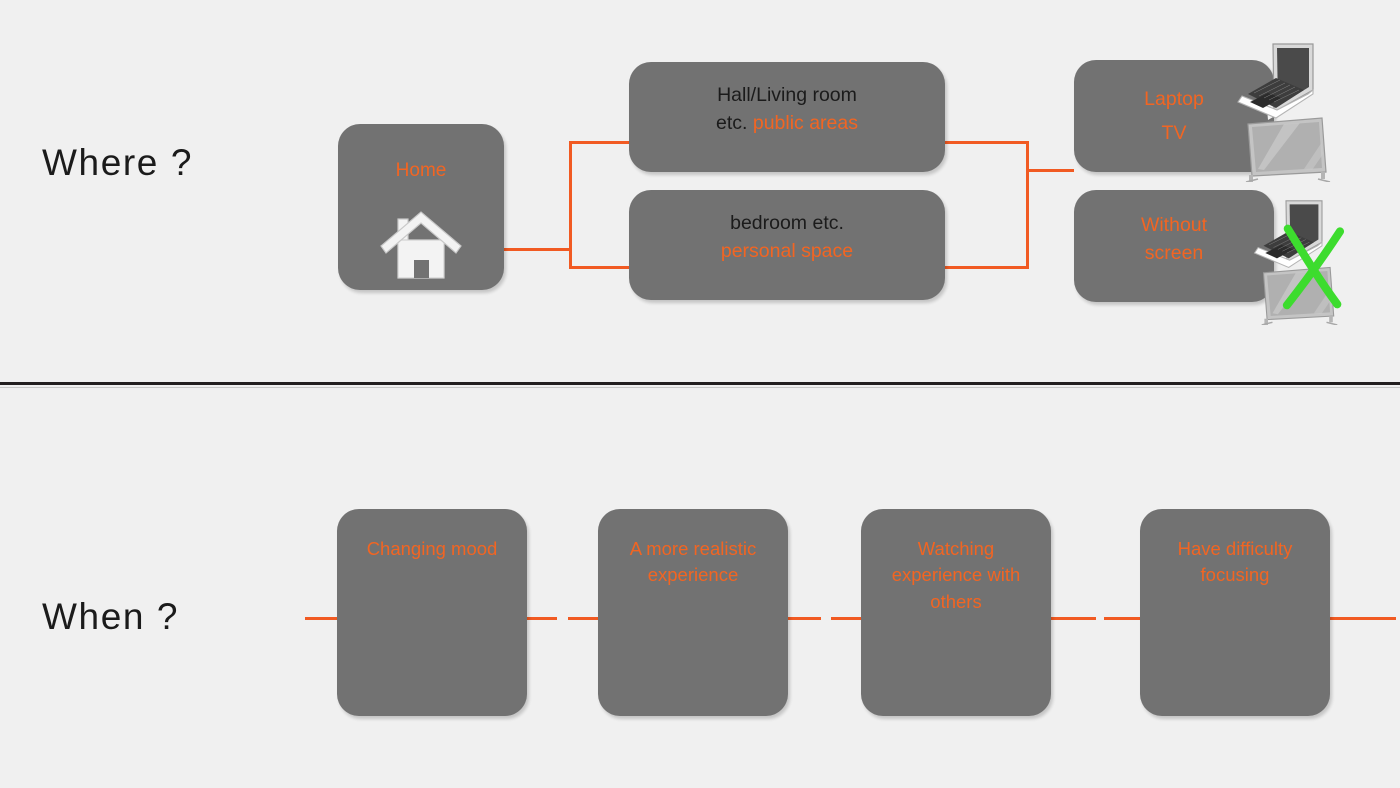  Describe the element at coordinates (1174, 133) in the screenshot. I see `card-devices-line-2: TV` at that location.